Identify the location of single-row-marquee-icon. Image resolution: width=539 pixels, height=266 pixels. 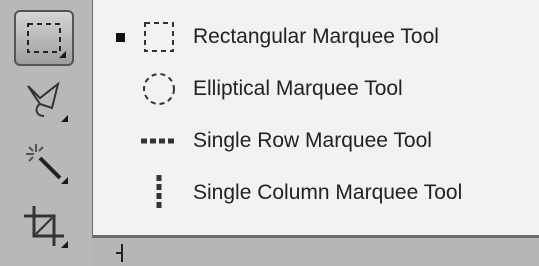
(159, 141).